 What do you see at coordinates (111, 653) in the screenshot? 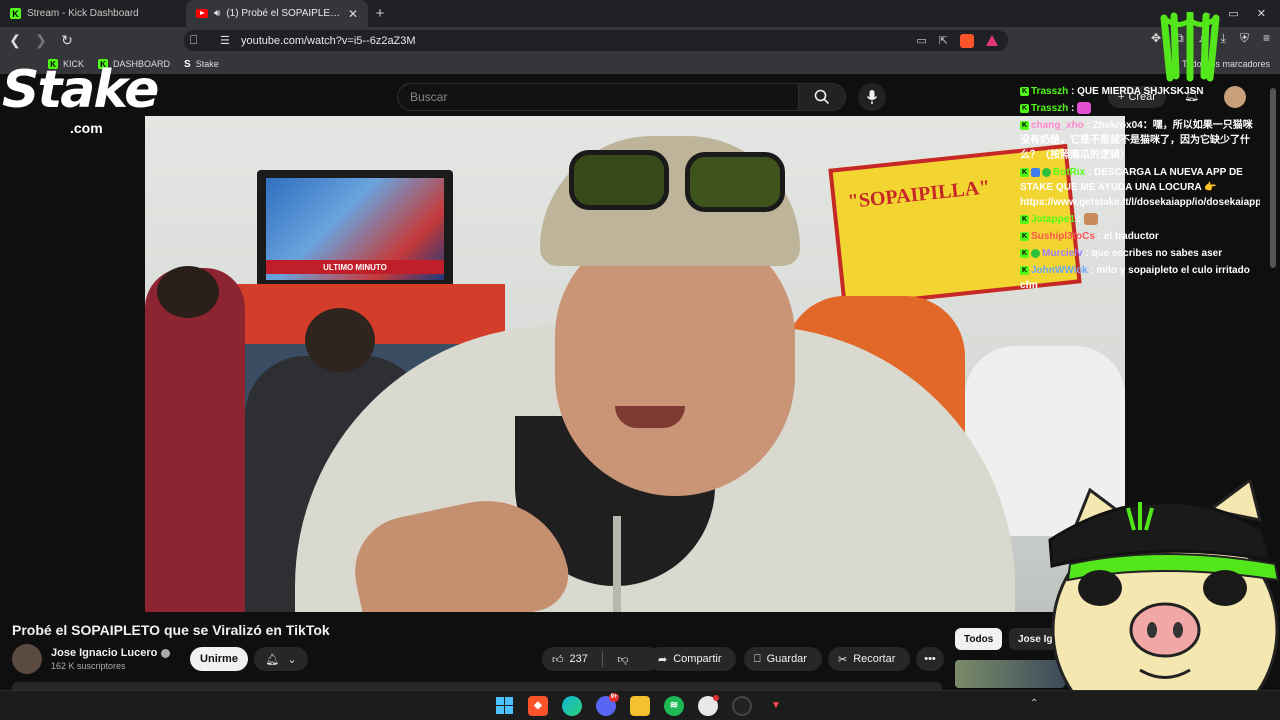
I see `channel-name: Jose Ignacio Lucero` at bounding box center [111, 653].